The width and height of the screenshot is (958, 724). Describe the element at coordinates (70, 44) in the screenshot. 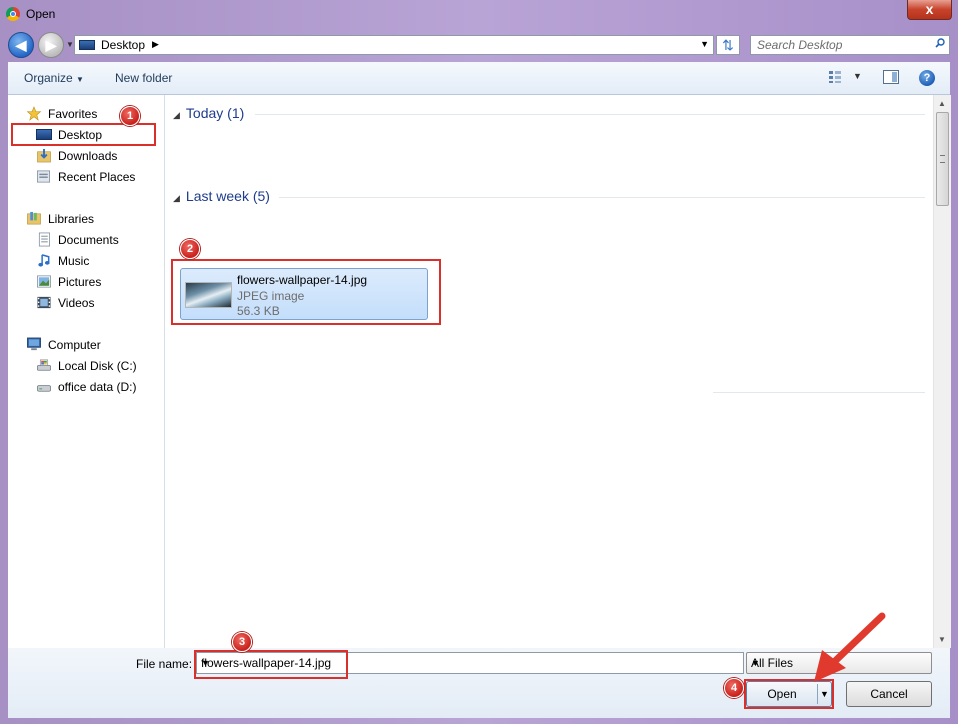

I see `recent-locations-dropdown: ▼` at that location.